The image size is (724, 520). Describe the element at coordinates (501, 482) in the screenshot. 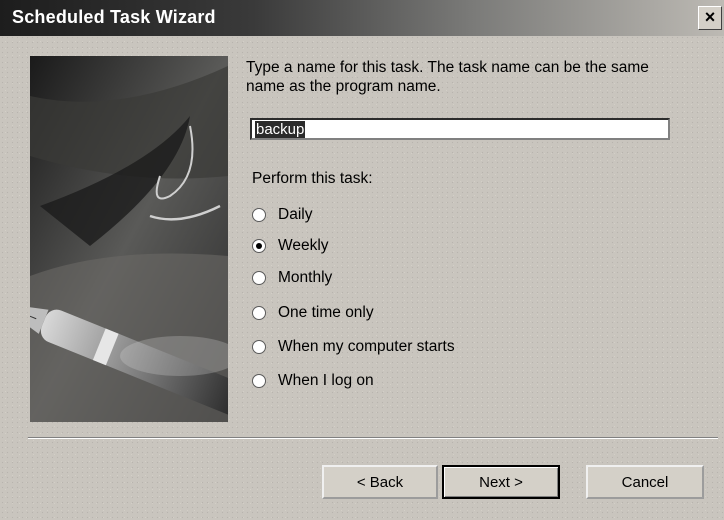

I see `next-button: Next >` at that location.